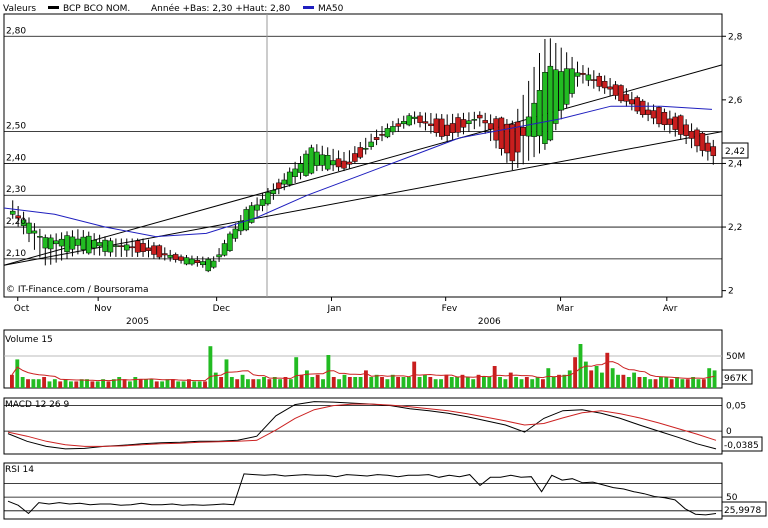 The height and width of the screenshot is (528, 768). I want to click on legend-label: Valeurs, so click(19, 9).